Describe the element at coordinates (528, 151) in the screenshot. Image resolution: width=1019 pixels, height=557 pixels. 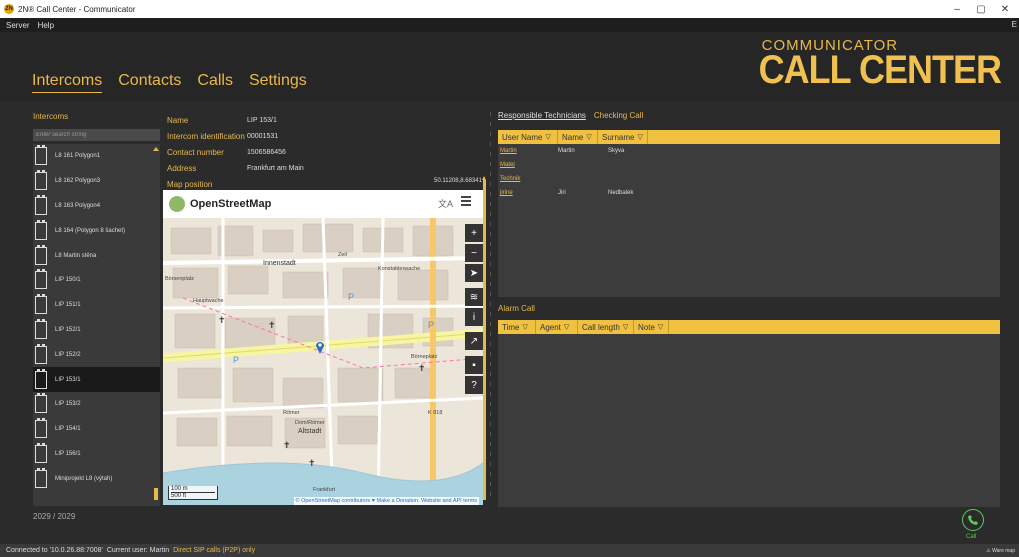
I see `technician-username: Martin` at that location.